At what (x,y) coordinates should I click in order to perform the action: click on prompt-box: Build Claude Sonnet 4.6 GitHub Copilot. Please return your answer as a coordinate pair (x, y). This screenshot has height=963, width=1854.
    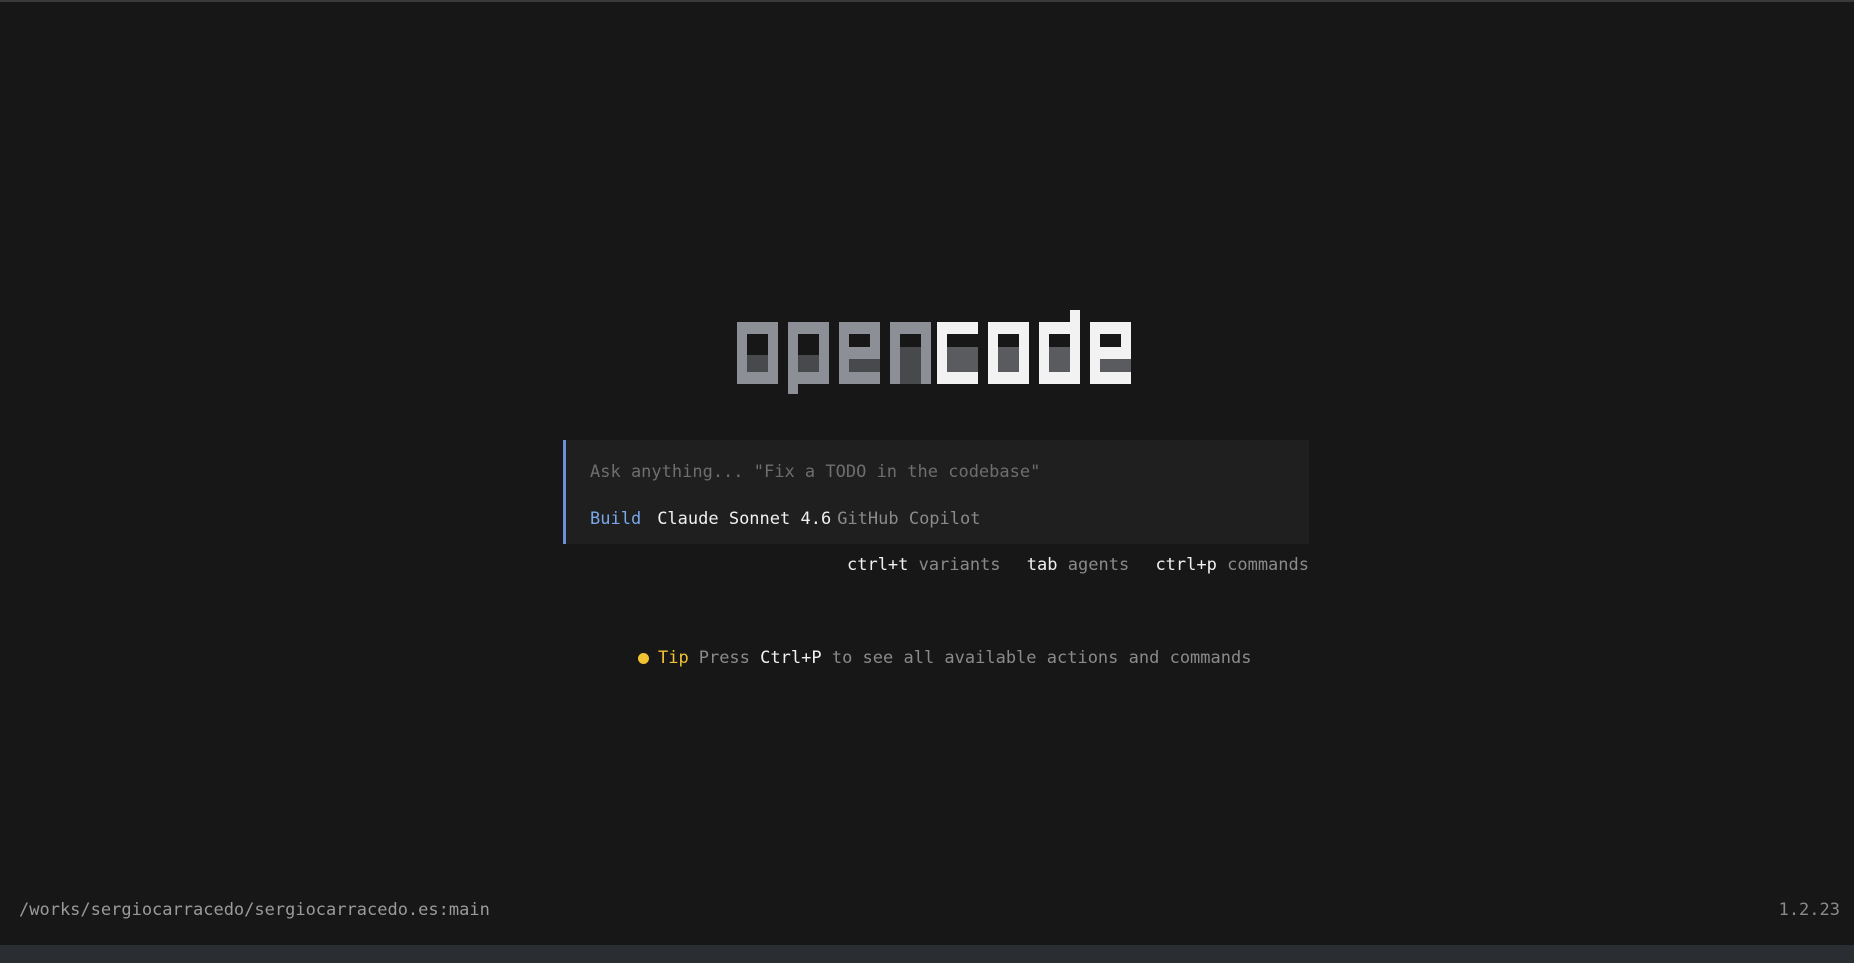
    Looking at the image, I should click on (936, 492).